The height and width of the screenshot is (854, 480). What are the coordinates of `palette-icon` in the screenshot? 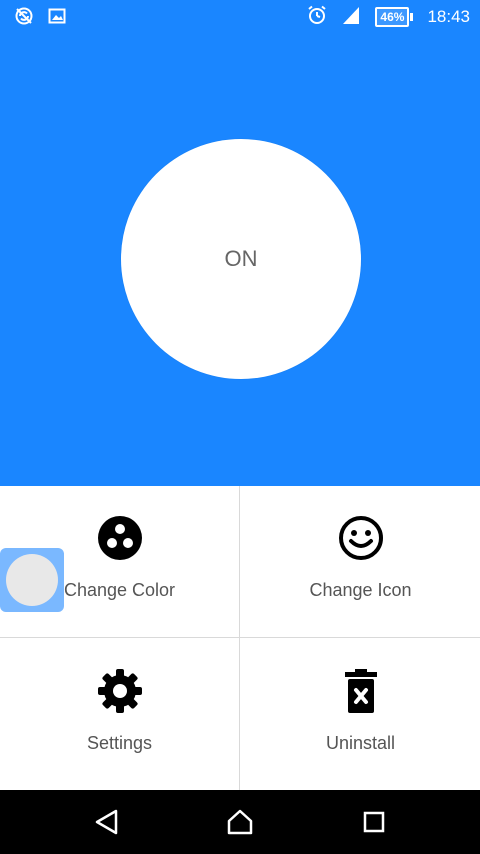 It's located at (120, 540).